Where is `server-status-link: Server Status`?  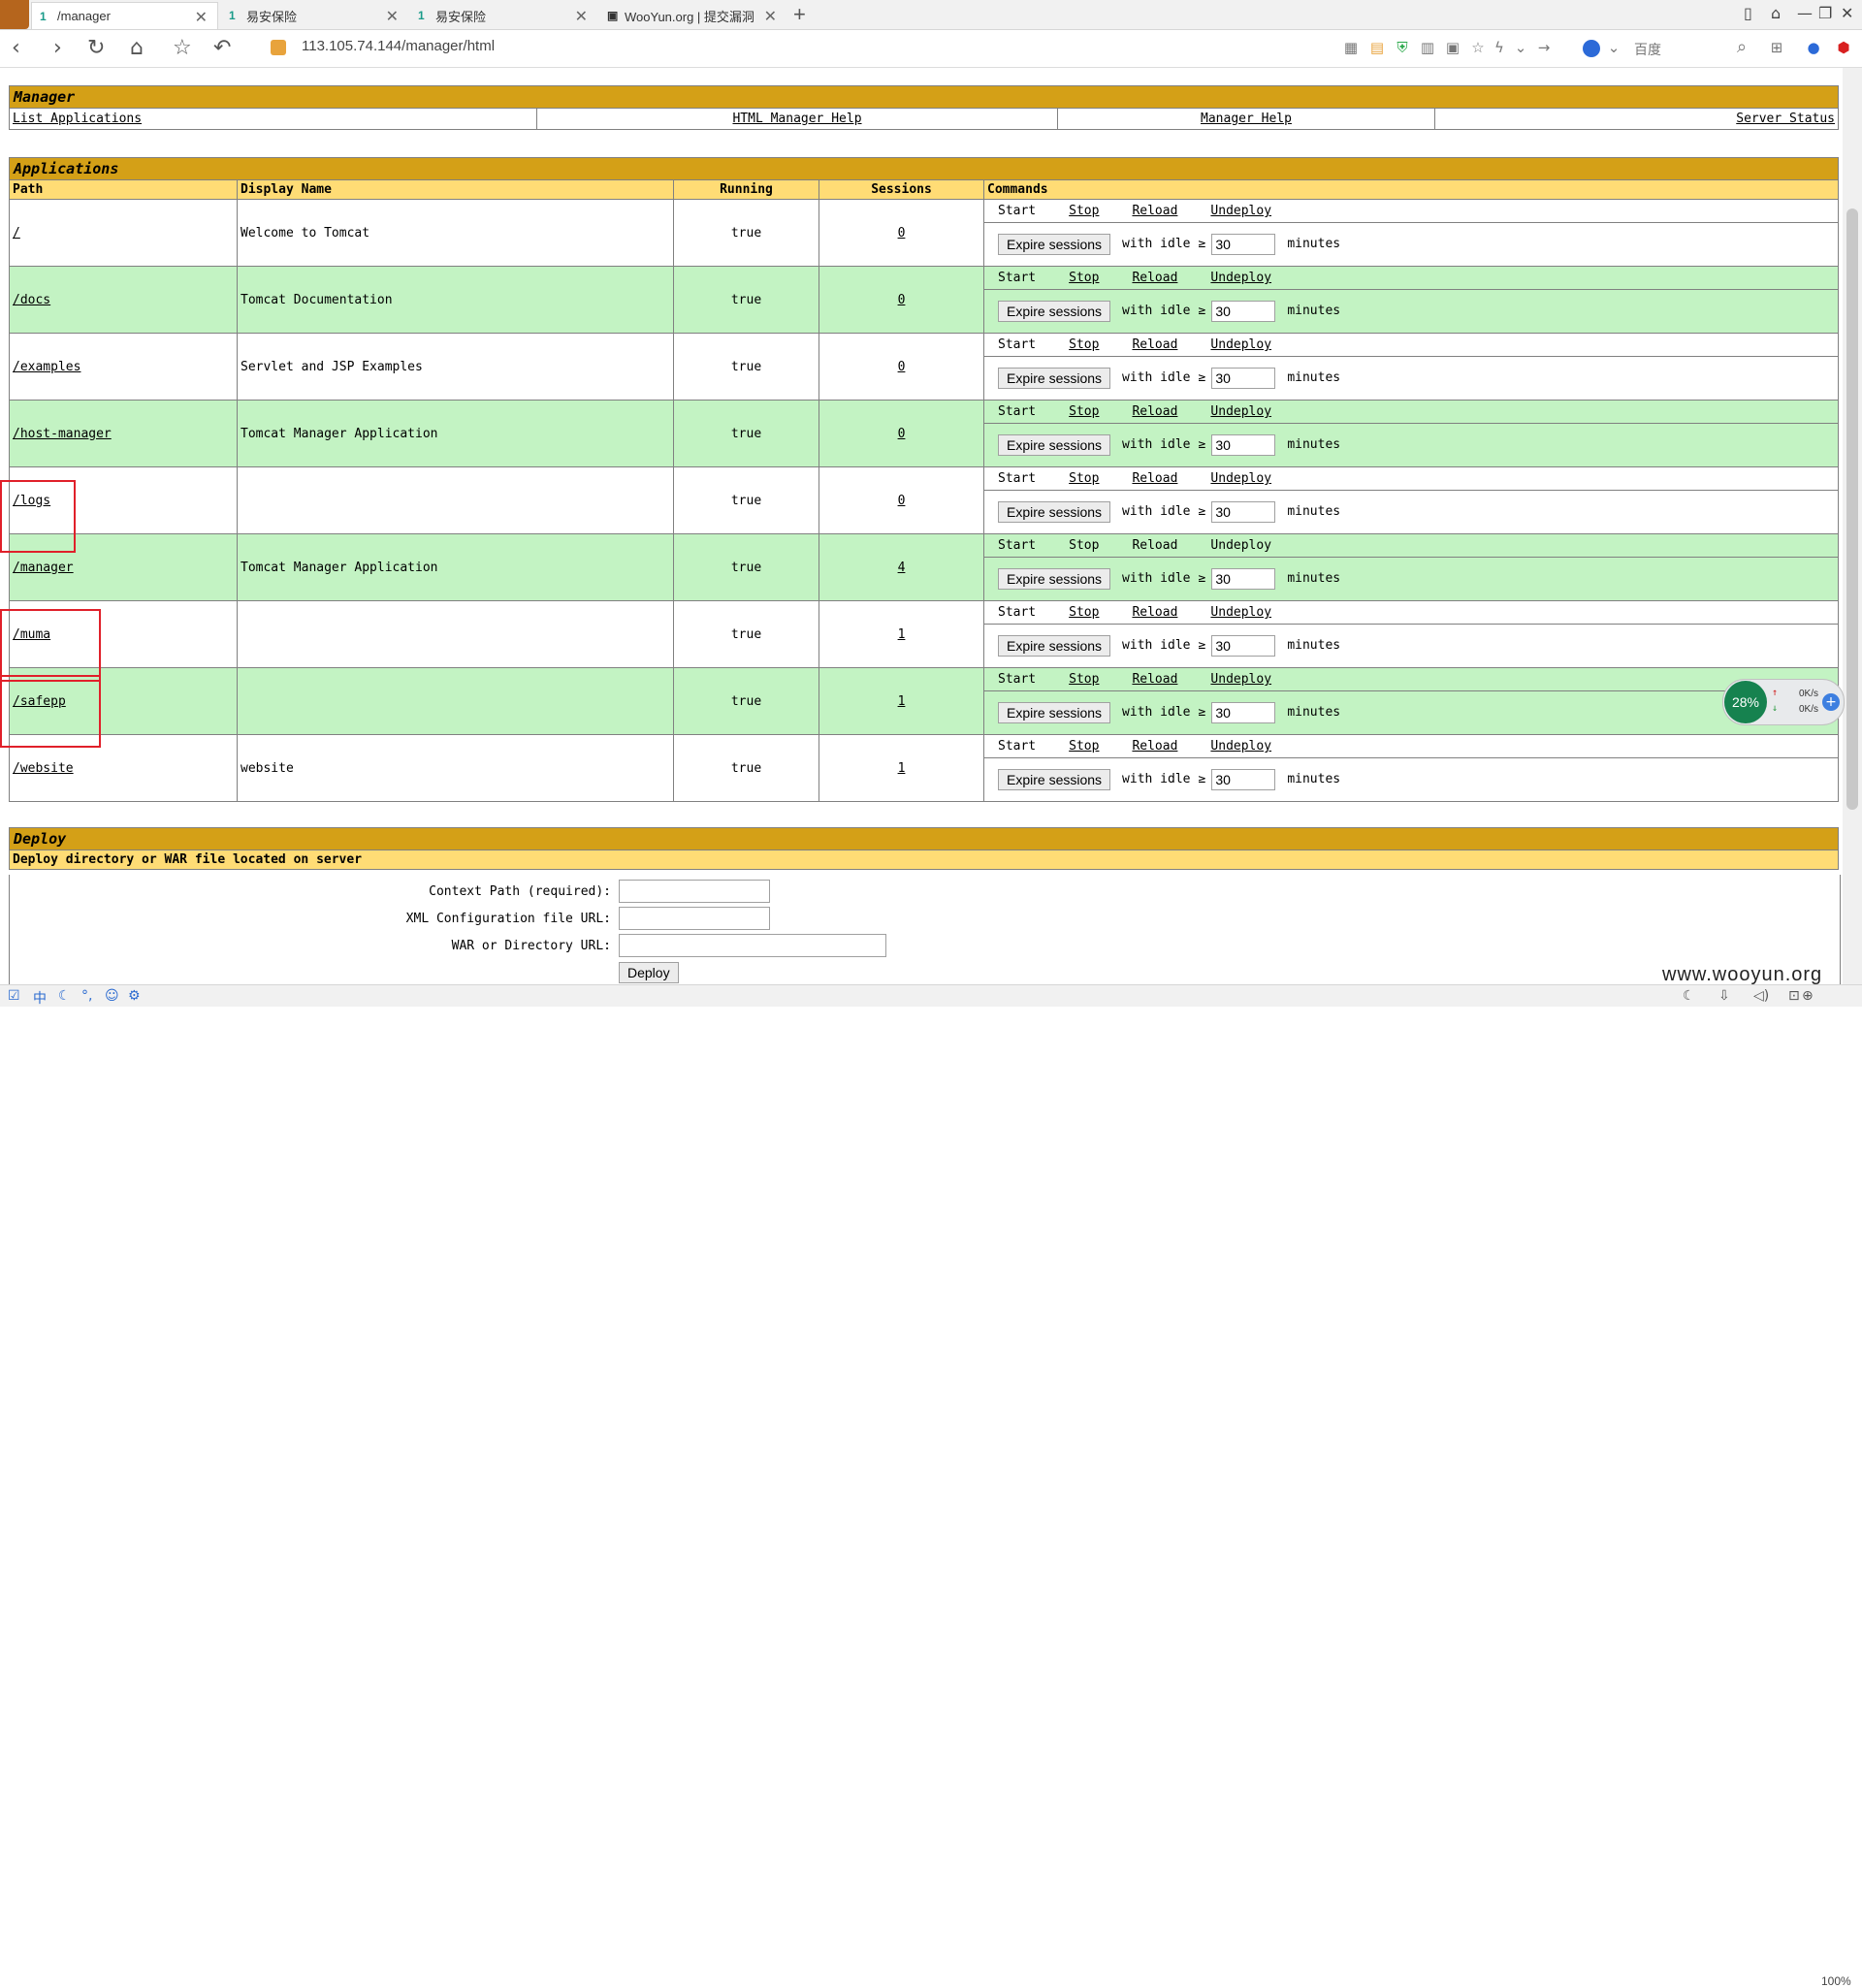 server-status-link: Server Status is located at coordinates (1786, 119).